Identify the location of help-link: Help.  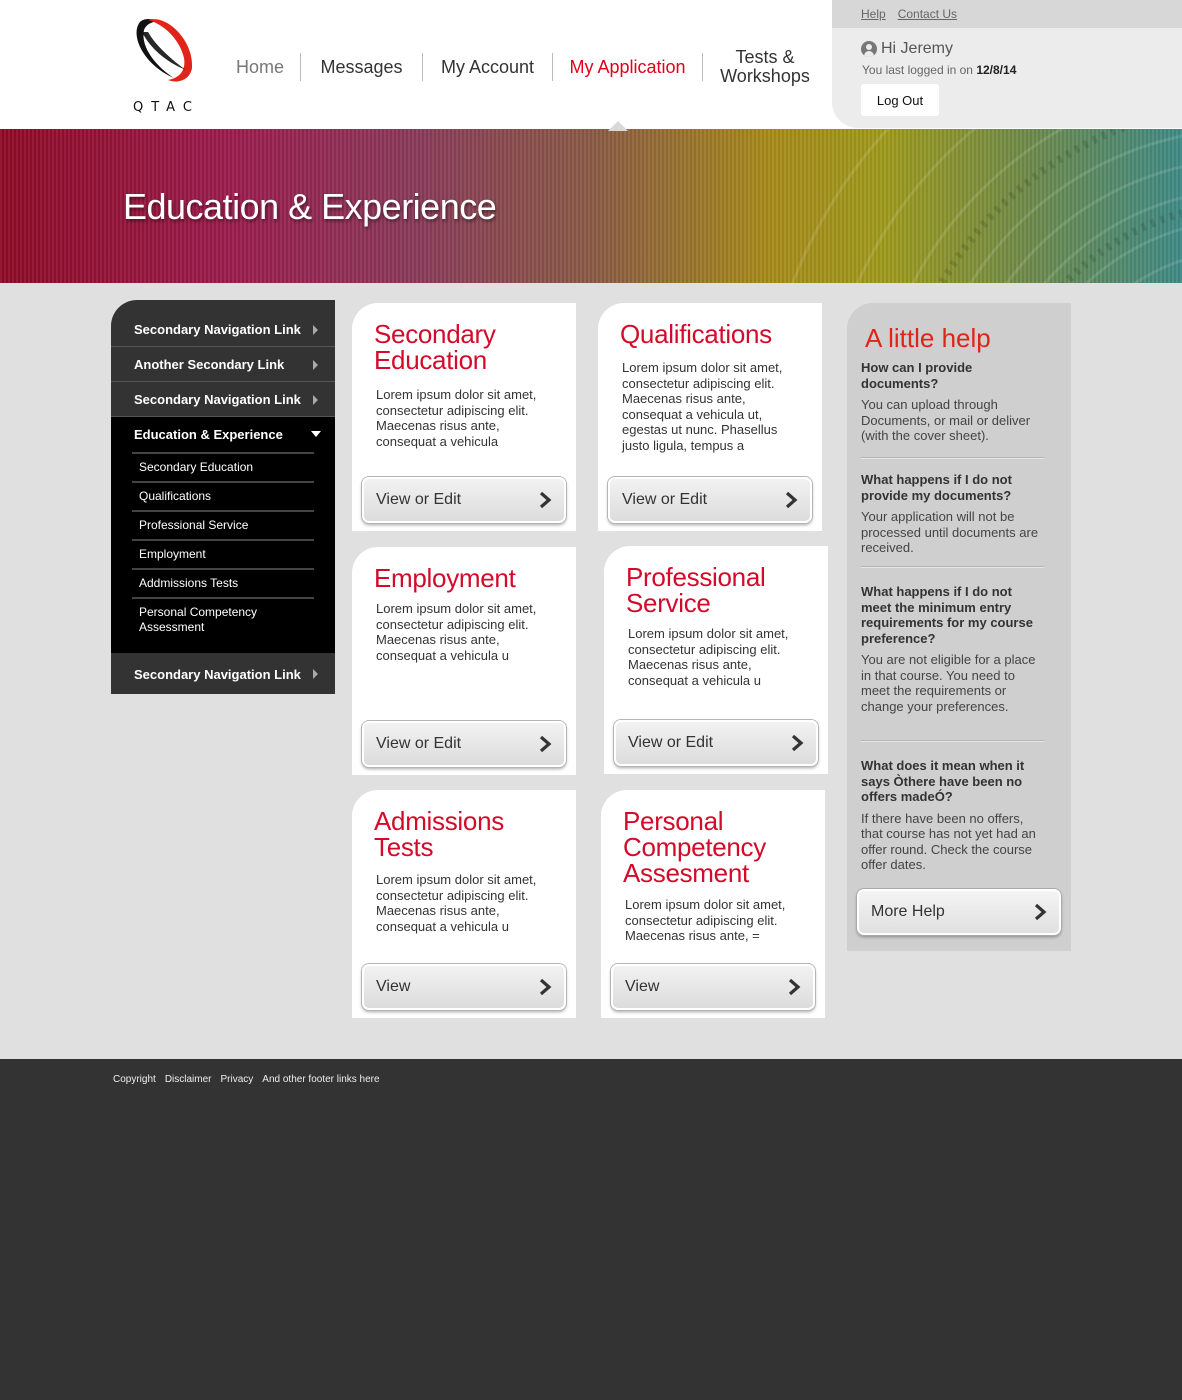
(873, 14).